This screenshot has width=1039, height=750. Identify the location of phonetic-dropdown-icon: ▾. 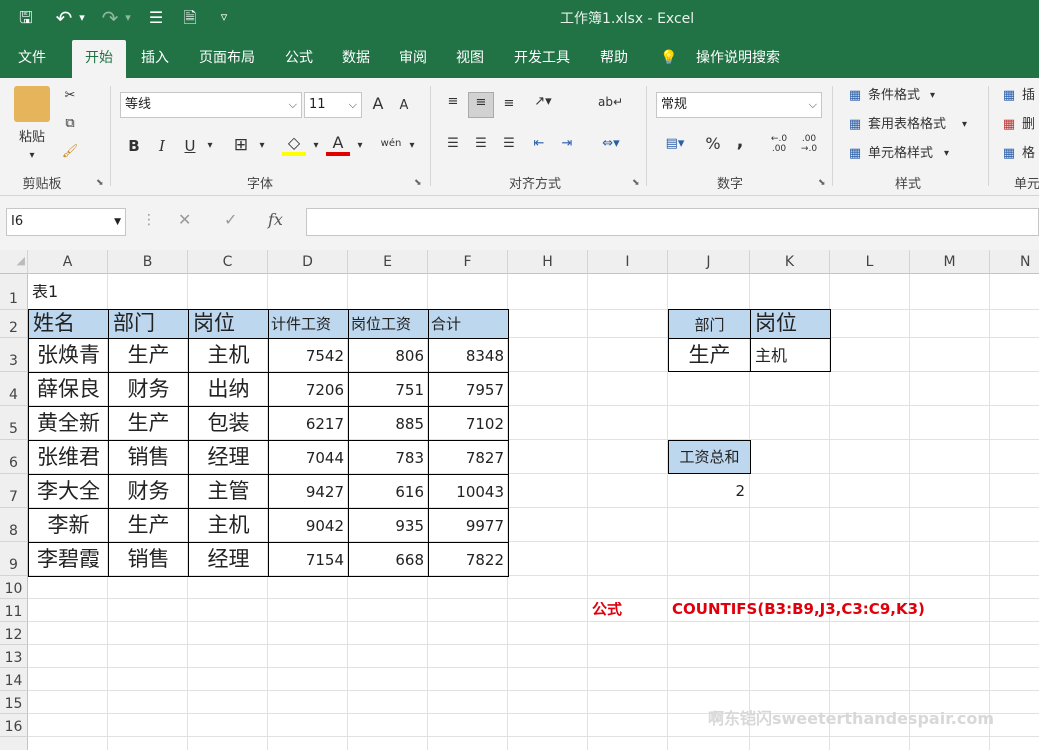
(412, 146).